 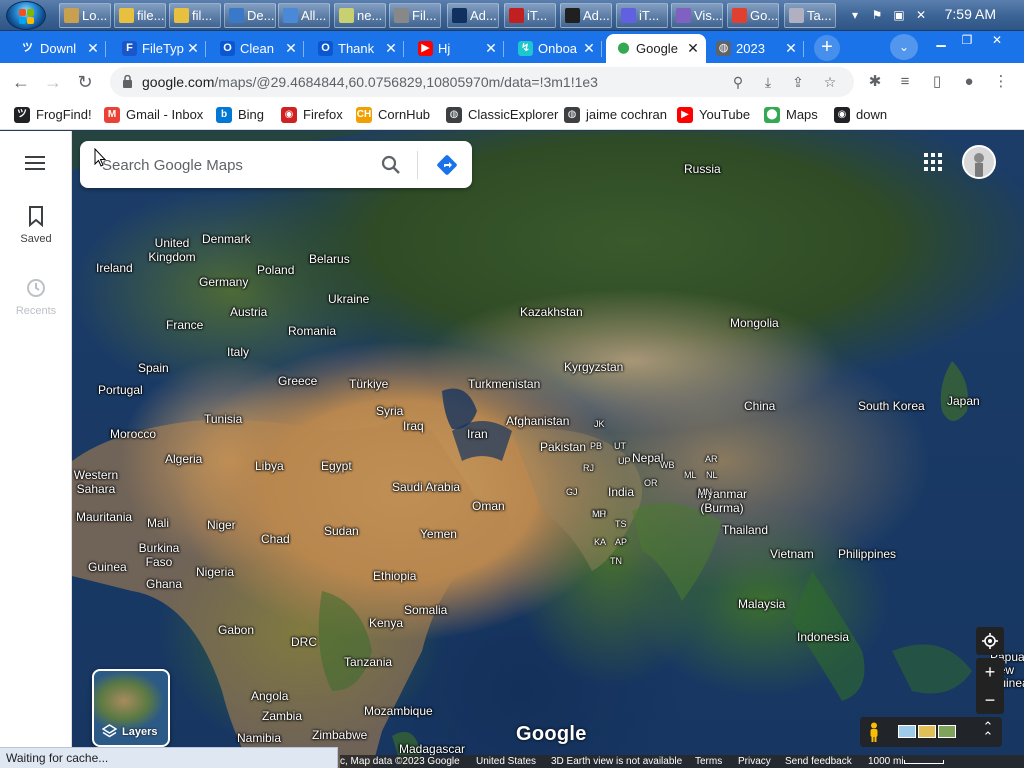 What do you see at coordinates (21, 82) in the screenshot?
I see `back-button: ←` at bounding box center [21, 82].